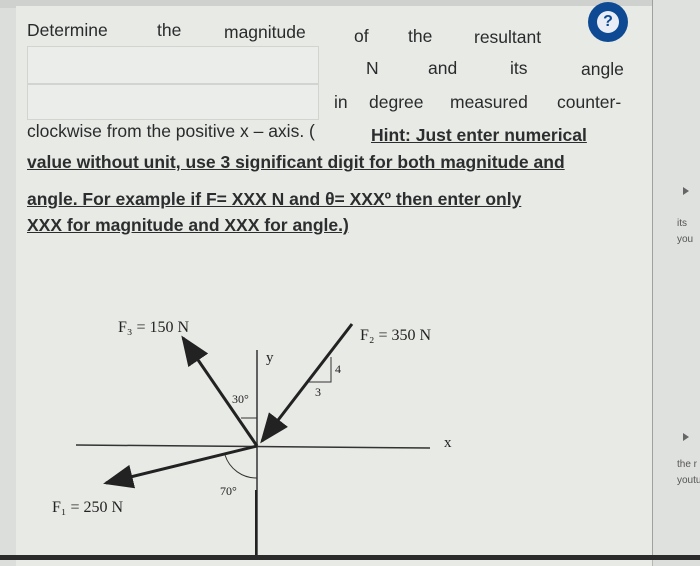  I want to click on angle-label-70: 70°, so click(228, 491).